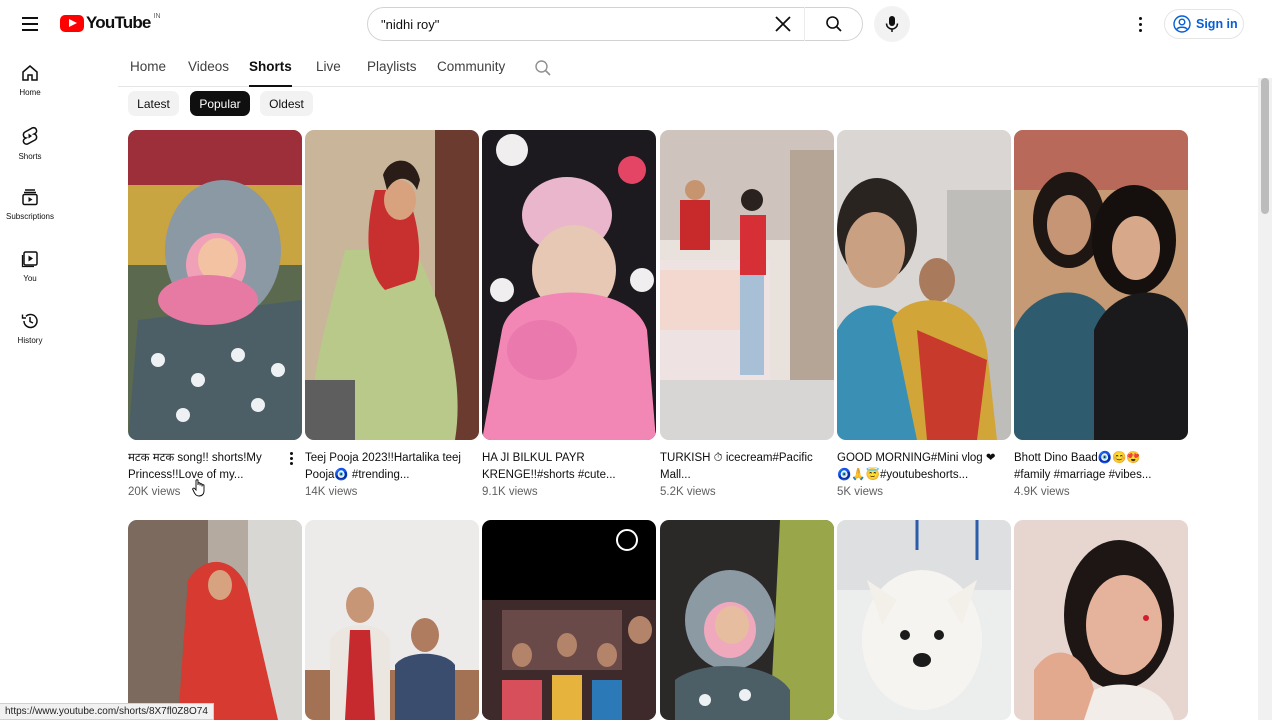 The height and width of the screenshot is (720, 1272). What do you see at coordinates (30, 197) in the screenshot?
I see `subscriptions-icon` at bounding box center [30, 197].